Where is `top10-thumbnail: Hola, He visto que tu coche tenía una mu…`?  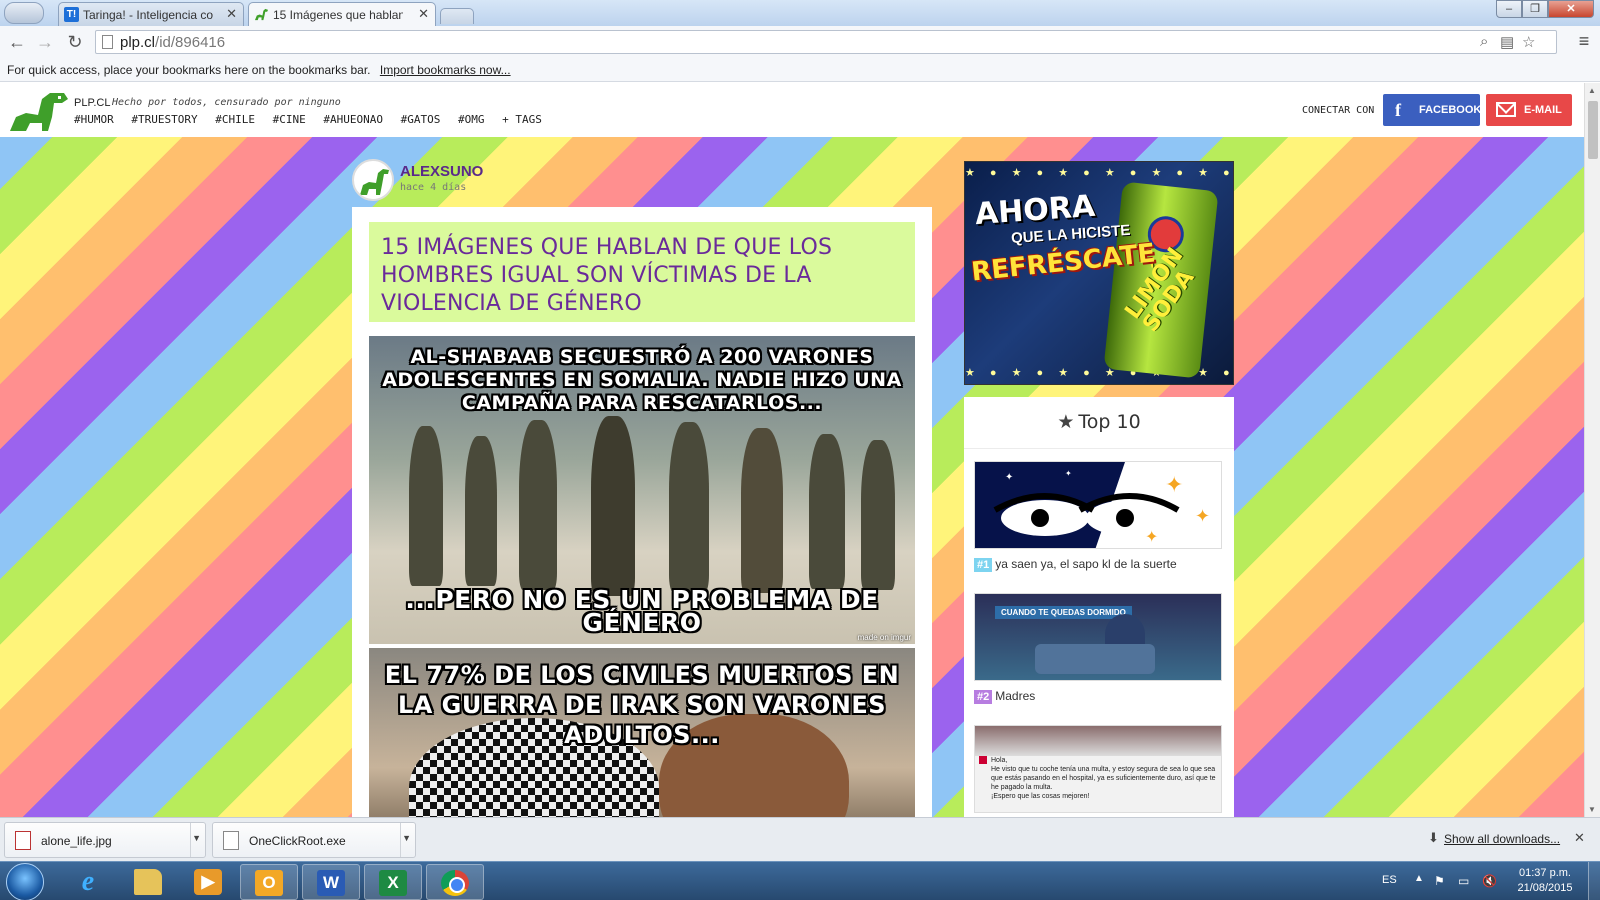
top10-thumbnail: Hola, He visto que tu coche tenía una mu… is located at coordinates (1098, 769).